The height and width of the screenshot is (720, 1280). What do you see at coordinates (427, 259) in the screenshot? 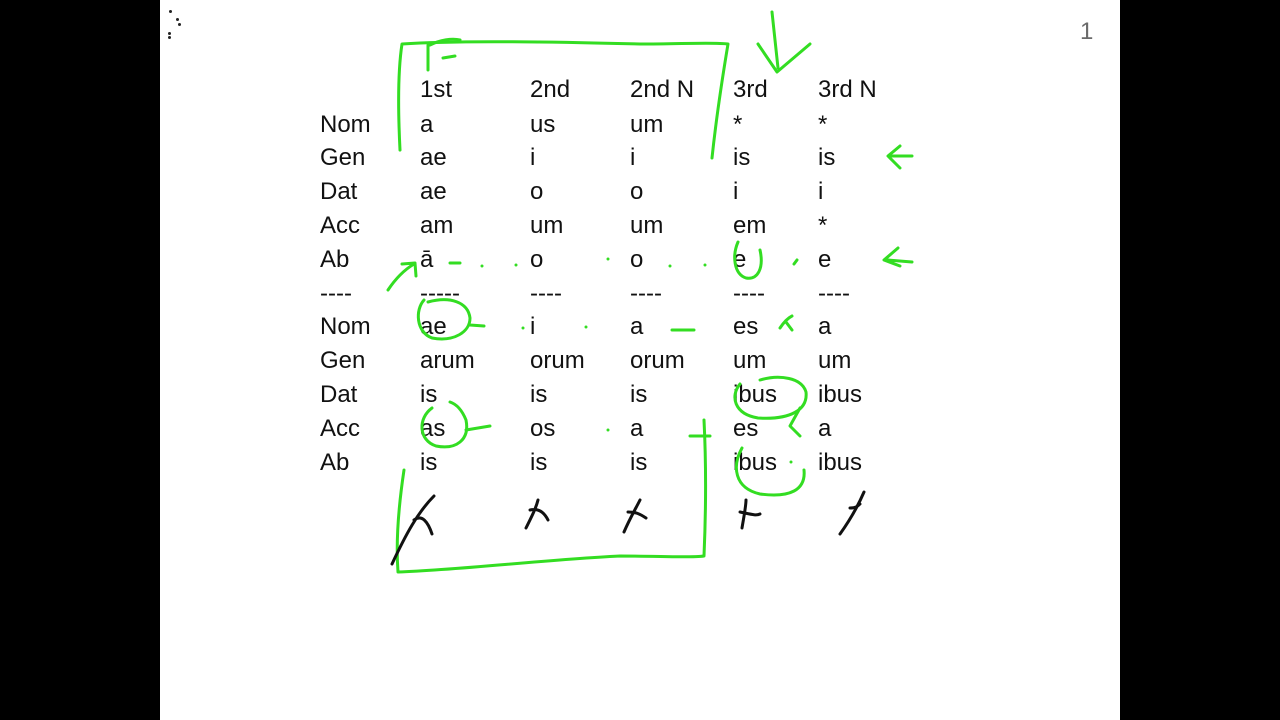
I see `ending-cell: ā` at bounding box center [427, 259].